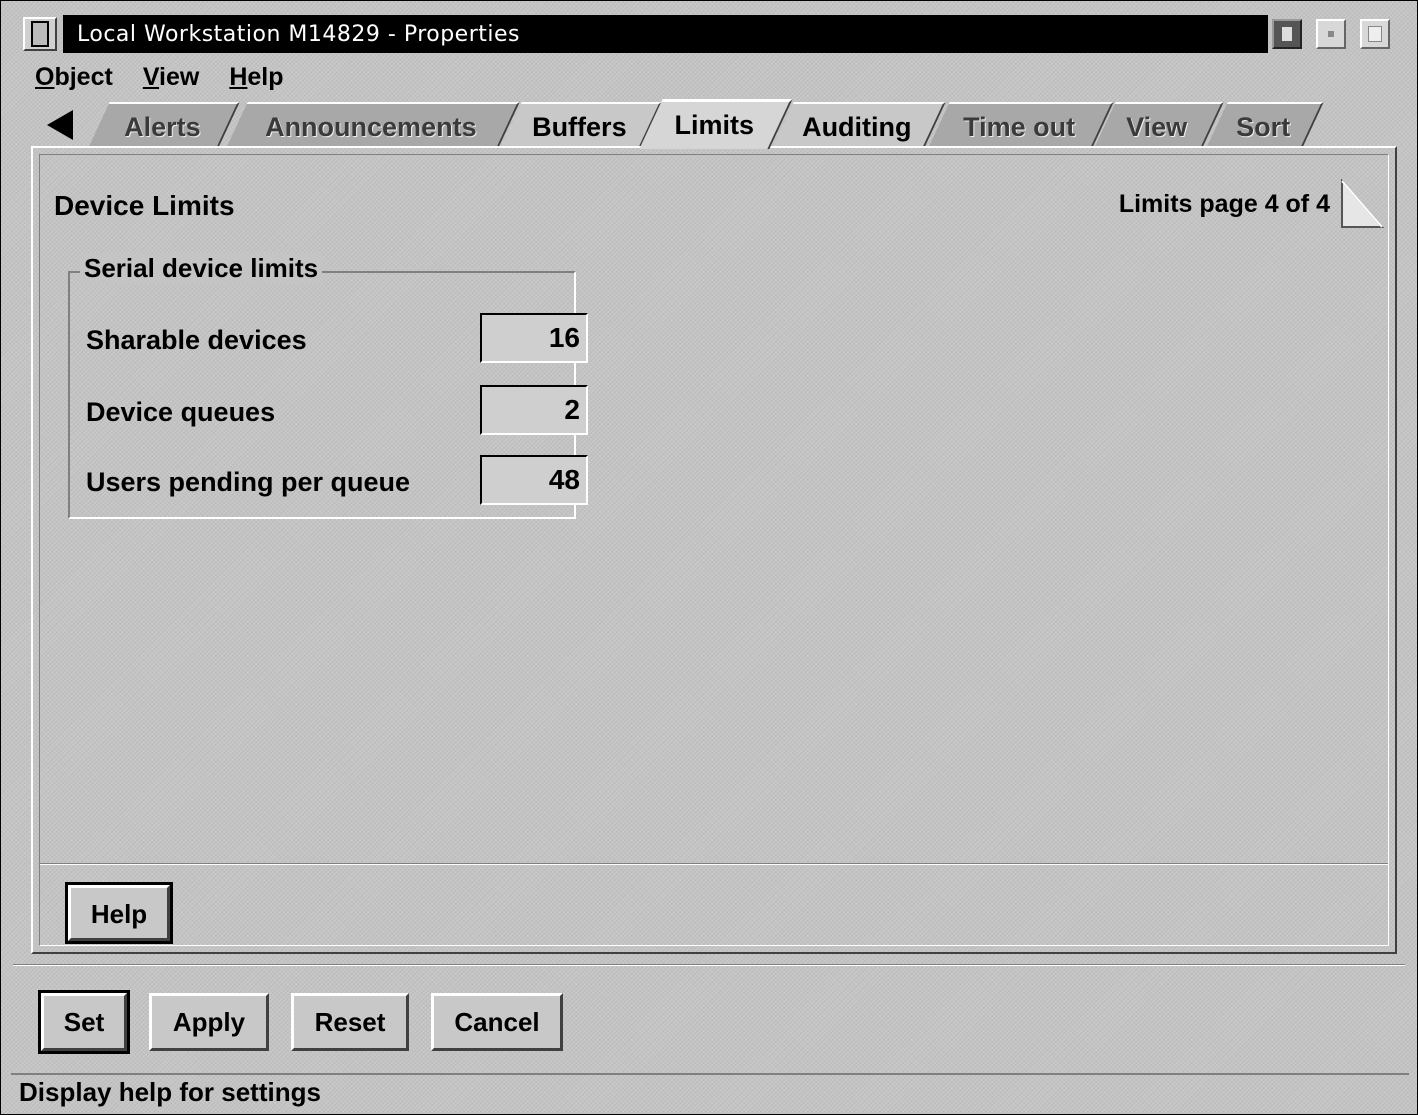  I want to click on tab-limits: Limits, so click(716, 124).